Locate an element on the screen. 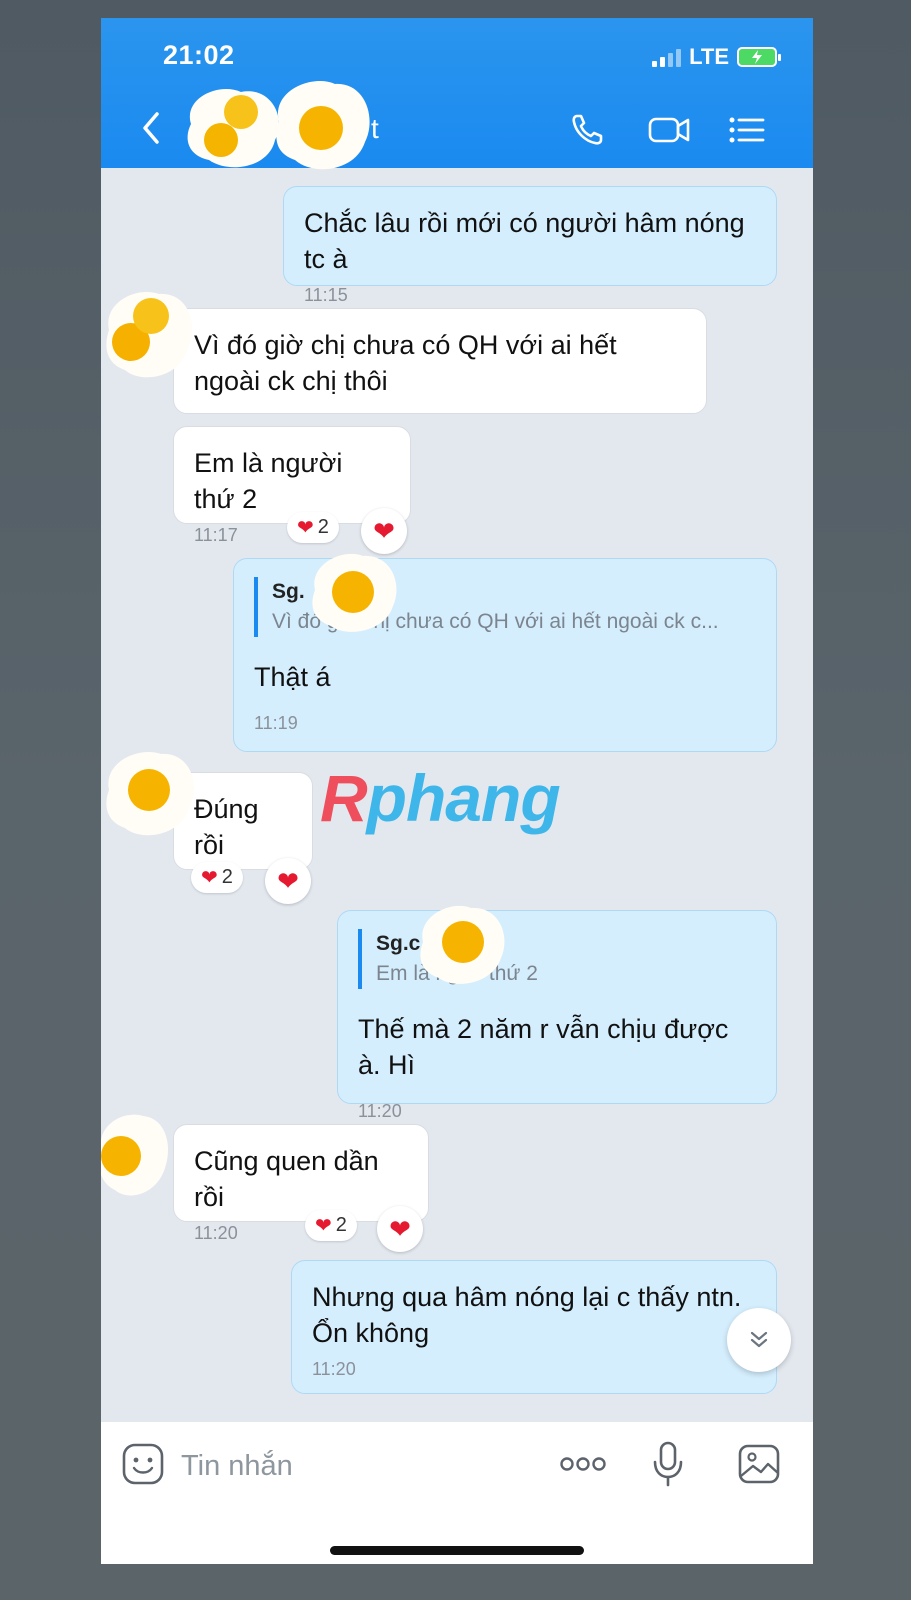 The height and width of the screenshot is (1600, 911). chevron-down-icon is located at coordinates (759, 1339).